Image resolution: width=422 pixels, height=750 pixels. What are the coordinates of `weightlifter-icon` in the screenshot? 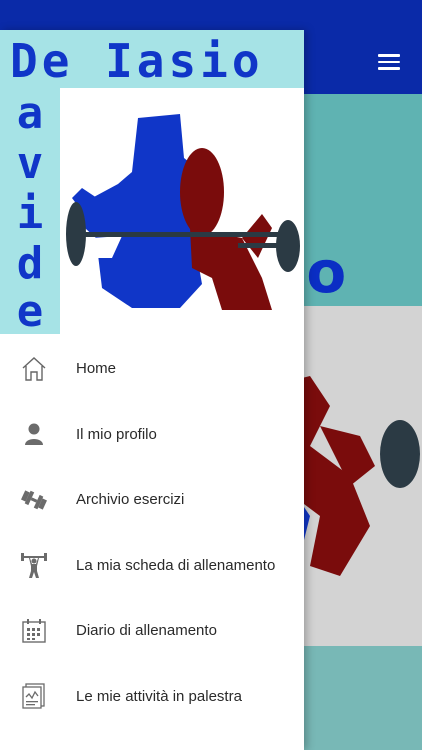 It's located at (34, 565).